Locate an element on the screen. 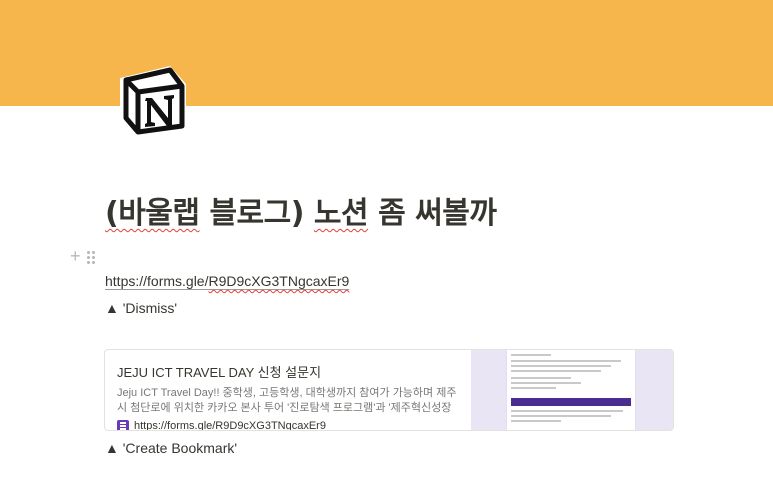 This screenshot has height=494, width=773. page-title: (바울랩 블로그) 노션 좀 써볼까 is located at coordinates (301, 210).